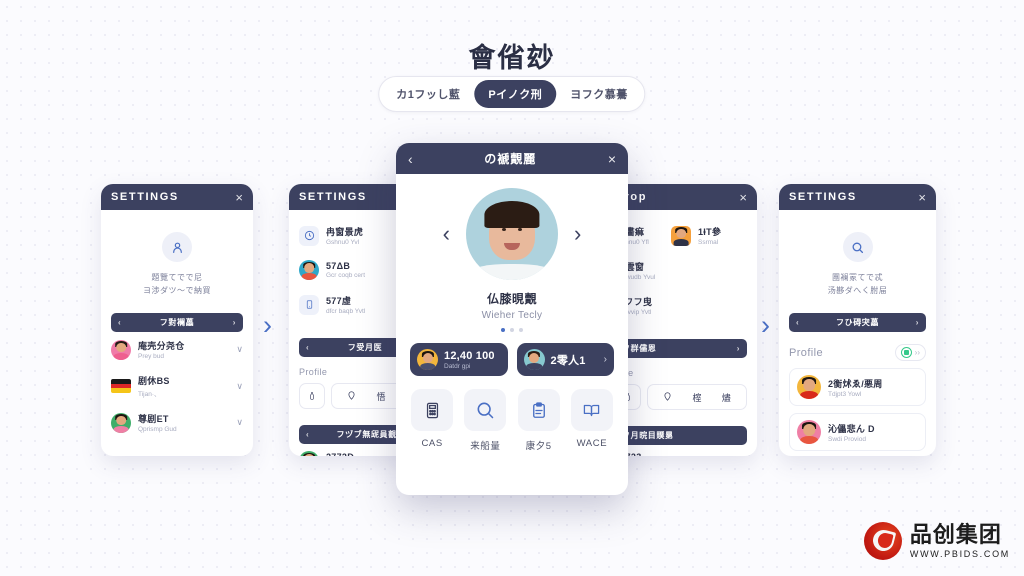 This screenshot has height=576, width=1024. I want to click on clock-icon, so click(309, 235).